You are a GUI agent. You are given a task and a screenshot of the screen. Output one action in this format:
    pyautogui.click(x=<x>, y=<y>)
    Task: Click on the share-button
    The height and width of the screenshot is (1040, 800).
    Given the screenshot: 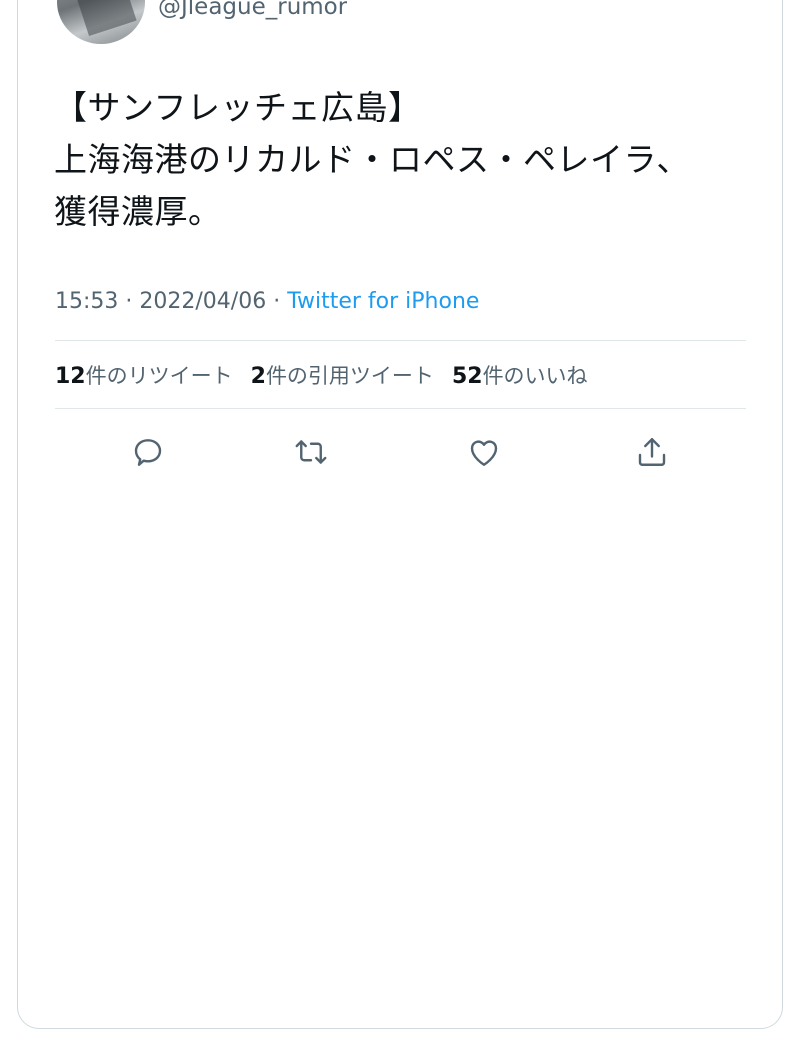 What is the action you would take?
    pyautogui.click(x=652, y=452)
    